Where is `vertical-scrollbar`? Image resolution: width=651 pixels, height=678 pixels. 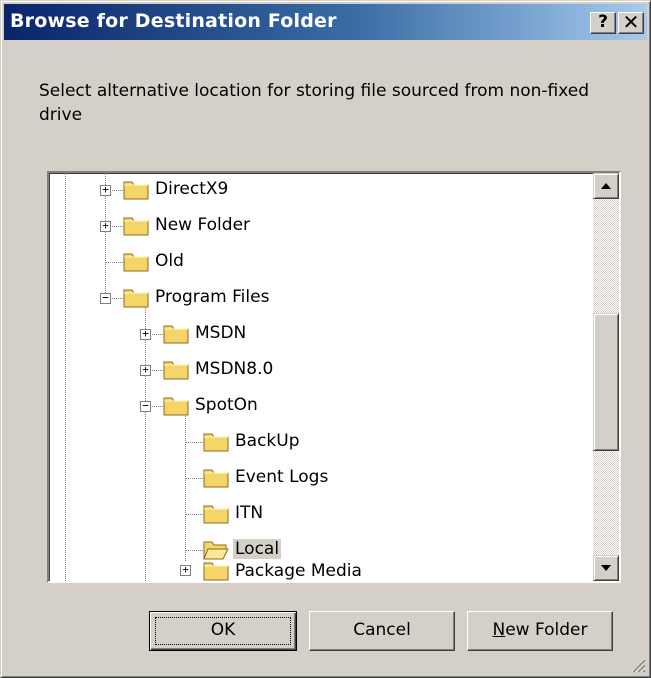
vertical-scrollbar is located at coordinates (606, 377).